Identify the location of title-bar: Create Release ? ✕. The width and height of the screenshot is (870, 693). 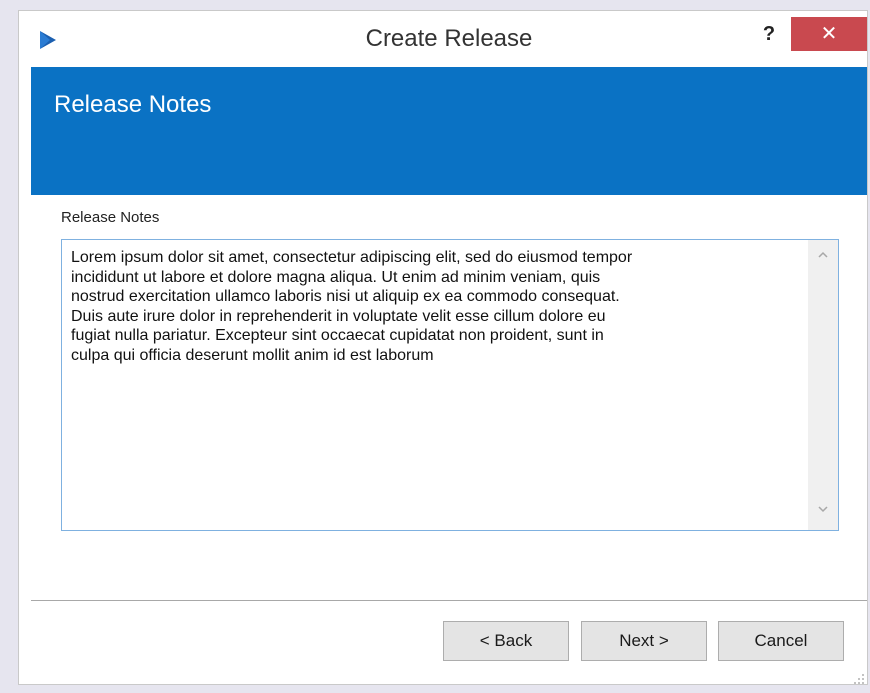
(443, 39).